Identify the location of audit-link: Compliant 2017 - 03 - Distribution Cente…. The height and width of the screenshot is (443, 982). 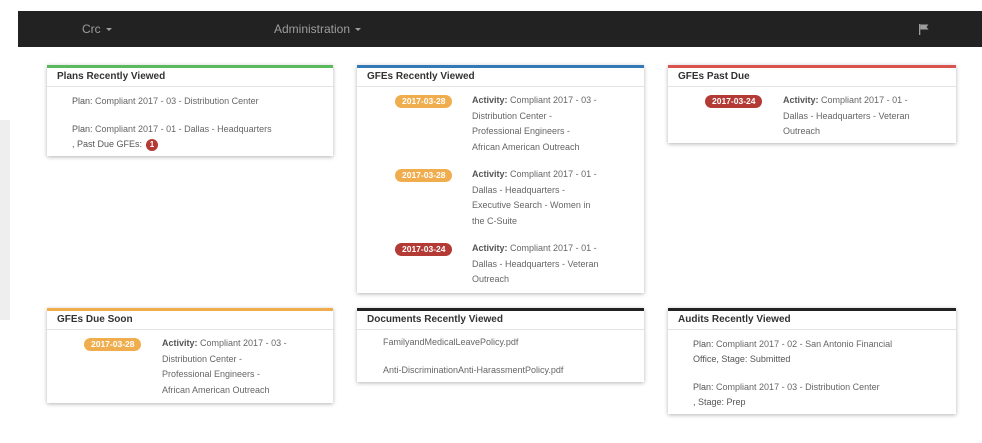
(798, 387).